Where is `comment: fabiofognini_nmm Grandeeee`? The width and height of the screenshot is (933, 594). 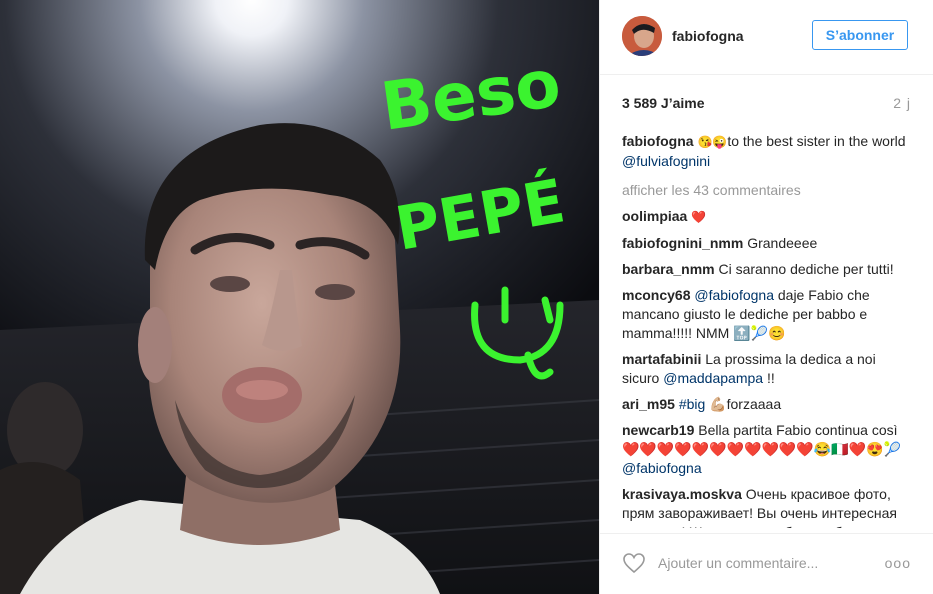 comment: fabiofognini_nmm Grandeeee is located at coordinates (768, 243).